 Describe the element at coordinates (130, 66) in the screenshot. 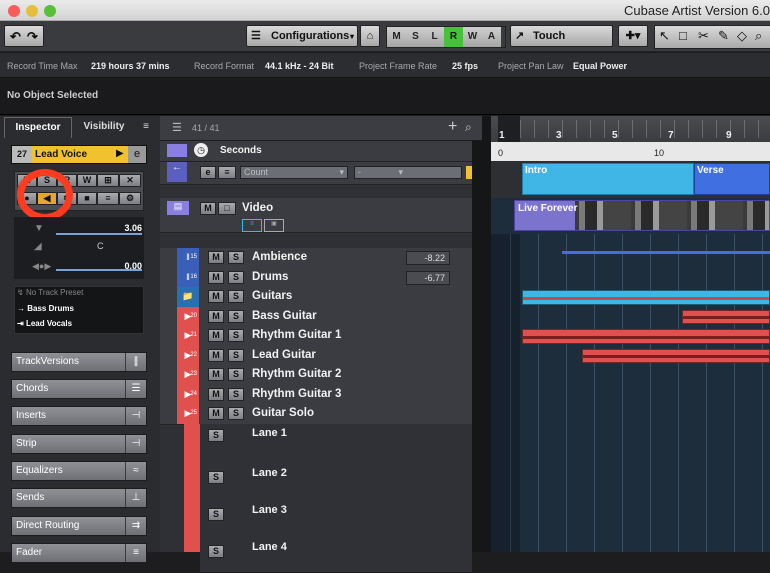

I see `record-time-max-value: 219 hours 37 mins` at that location.